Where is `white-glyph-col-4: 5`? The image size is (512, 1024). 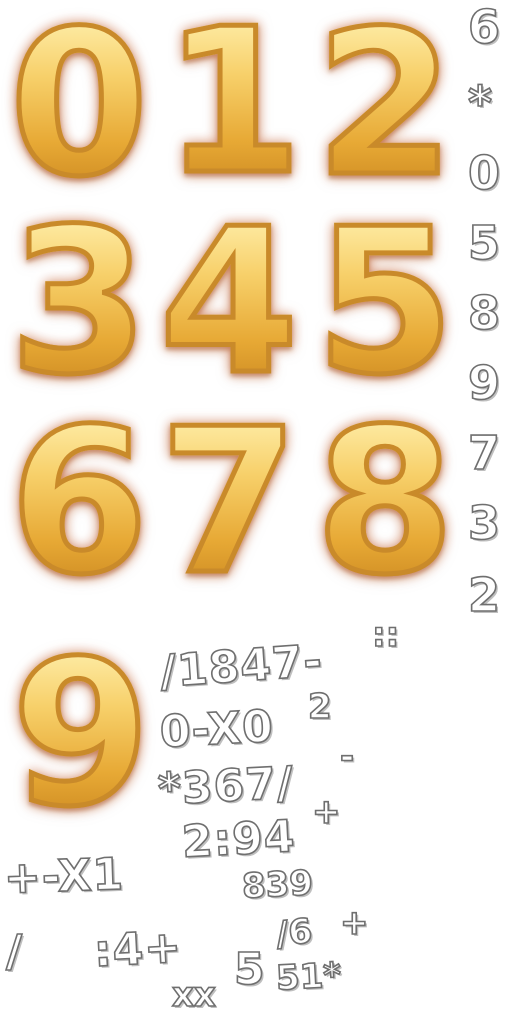
white-glyph-col-4: 5 is located at coordinates (484, 243).